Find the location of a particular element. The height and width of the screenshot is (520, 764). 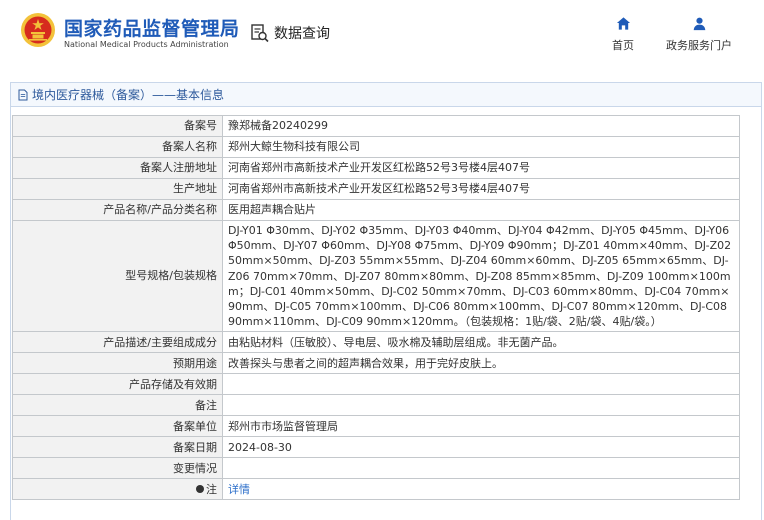

table-row: 注 详情 is located at coordinates (376, 489).